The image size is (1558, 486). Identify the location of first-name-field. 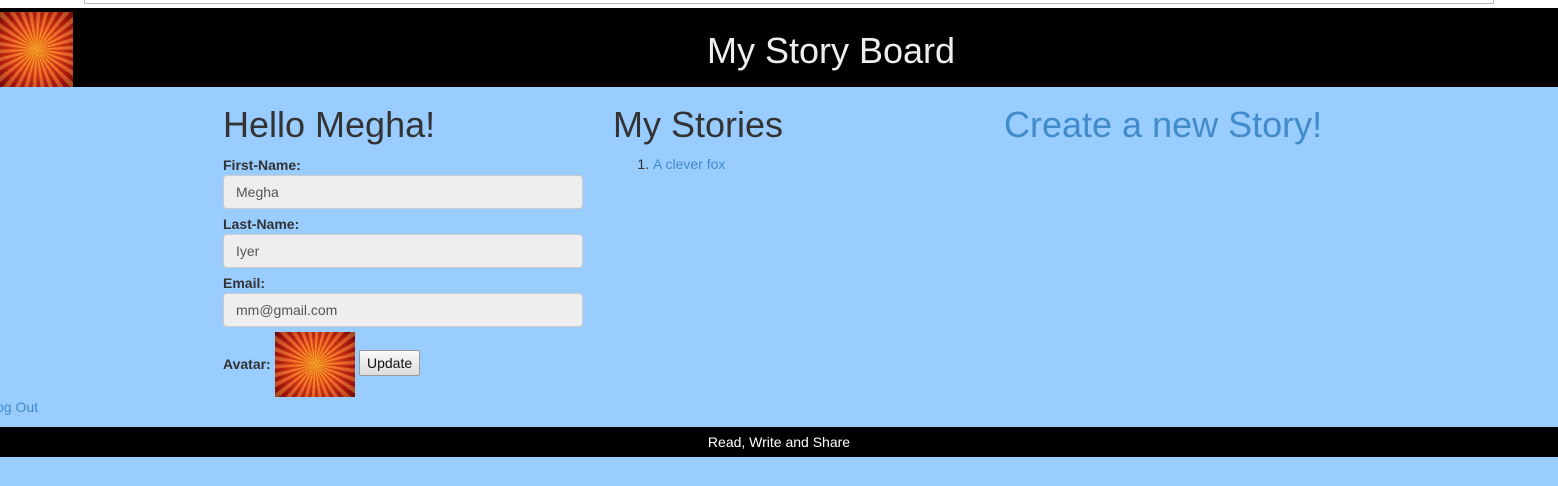
(403, 192).